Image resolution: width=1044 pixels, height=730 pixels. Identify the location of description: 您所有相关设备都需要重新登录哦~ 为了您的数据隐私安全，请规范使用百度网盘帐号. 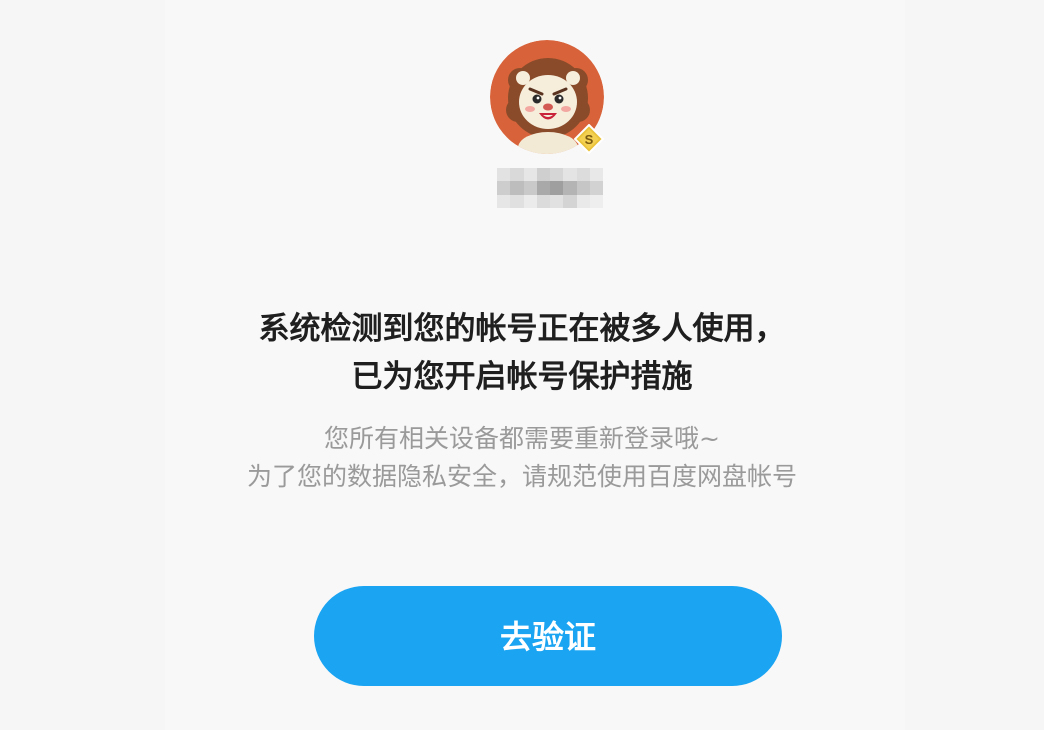
(522, 458).